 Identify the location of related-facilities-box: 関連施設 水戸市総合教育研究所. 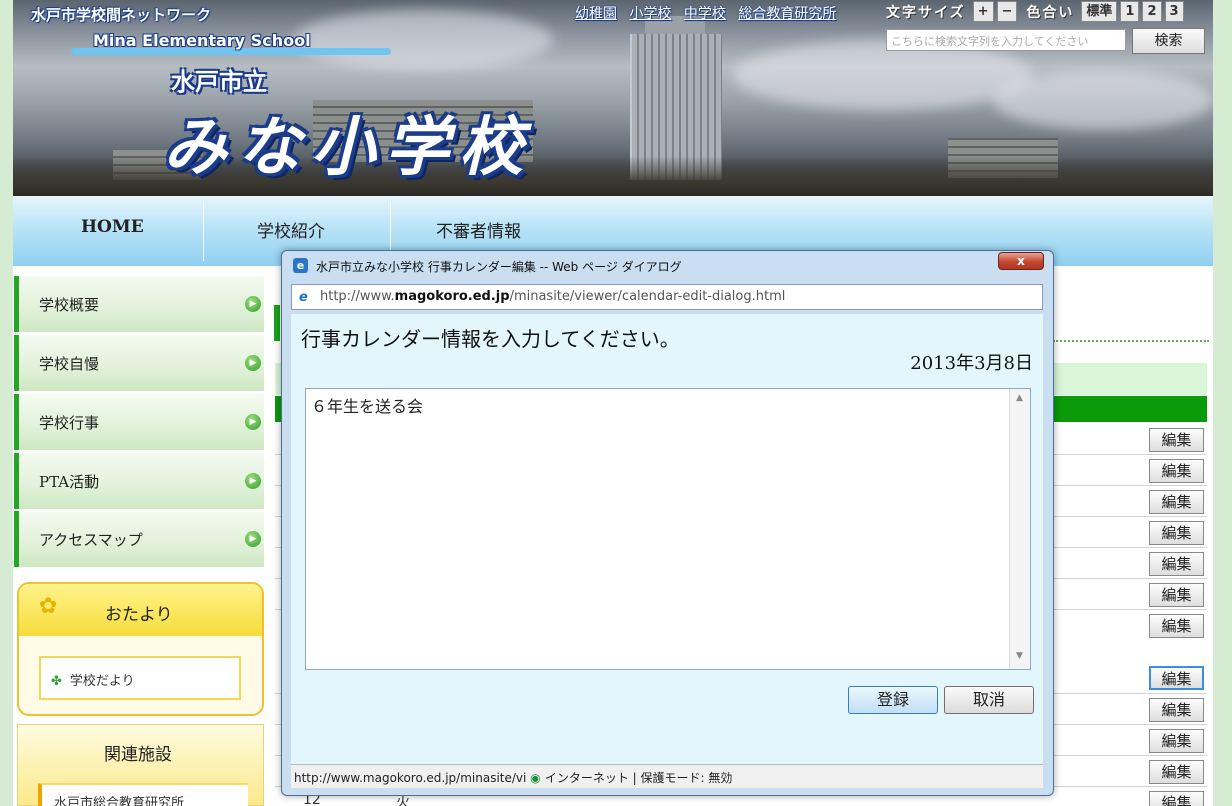
(140, 765).